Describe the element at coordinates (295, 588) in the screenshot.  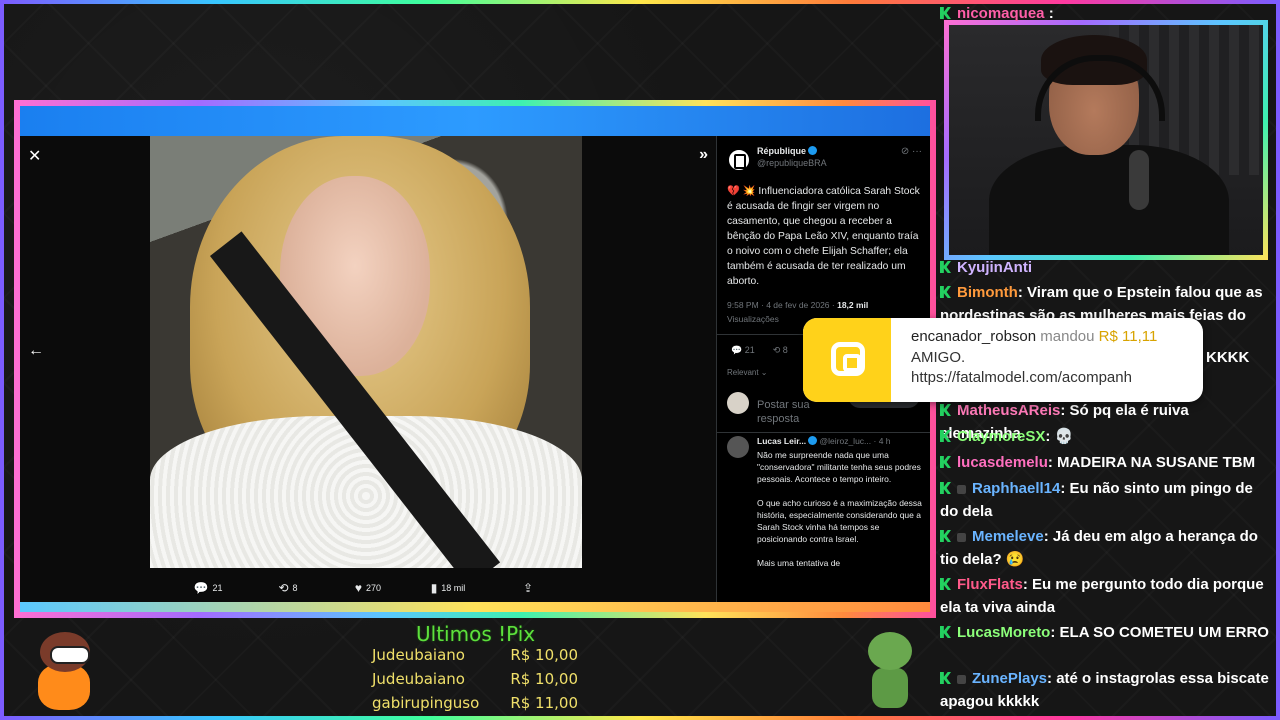
I see `repost-count: 8` at that location.